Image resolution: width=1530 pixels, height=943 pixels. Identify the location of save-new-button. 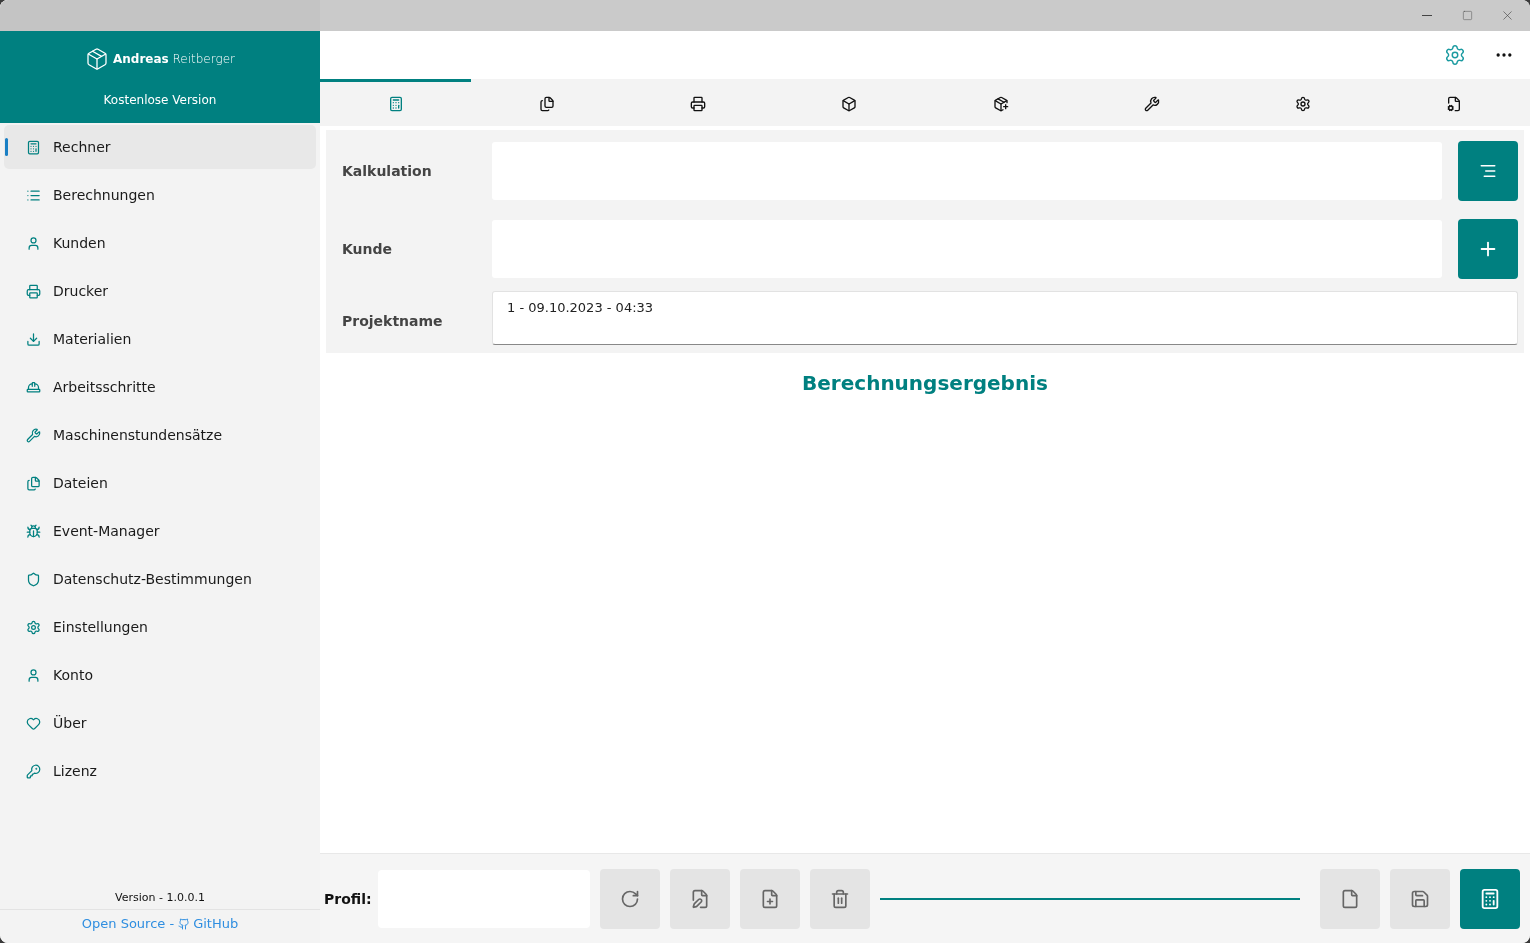
(769, 898).